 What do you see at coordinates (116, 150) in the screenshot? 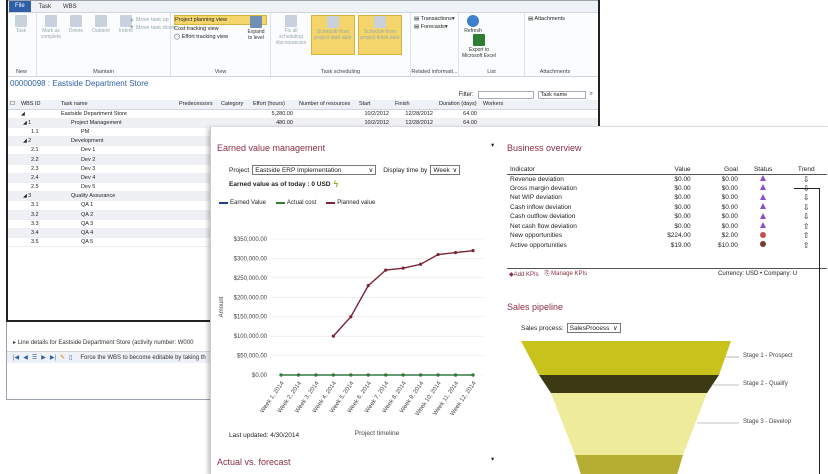
I see `task-name-cell: Dev 1` at bounding box center [116, 150].